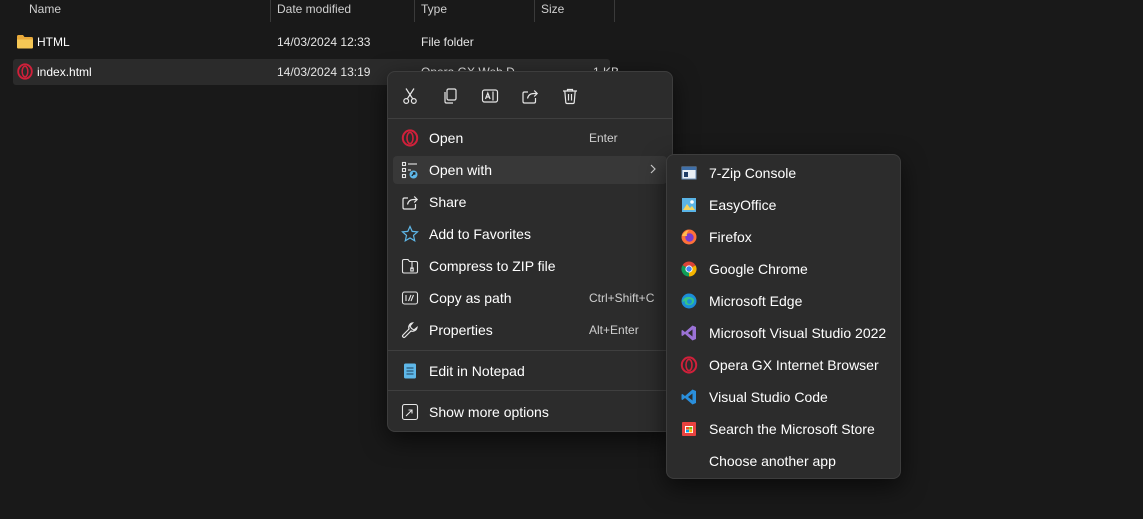 The width and height of the screenshot is (1143, 519). Describe the element at coordinates (64, 72) in the screenshot. I see `file-name: index.html` at that location.